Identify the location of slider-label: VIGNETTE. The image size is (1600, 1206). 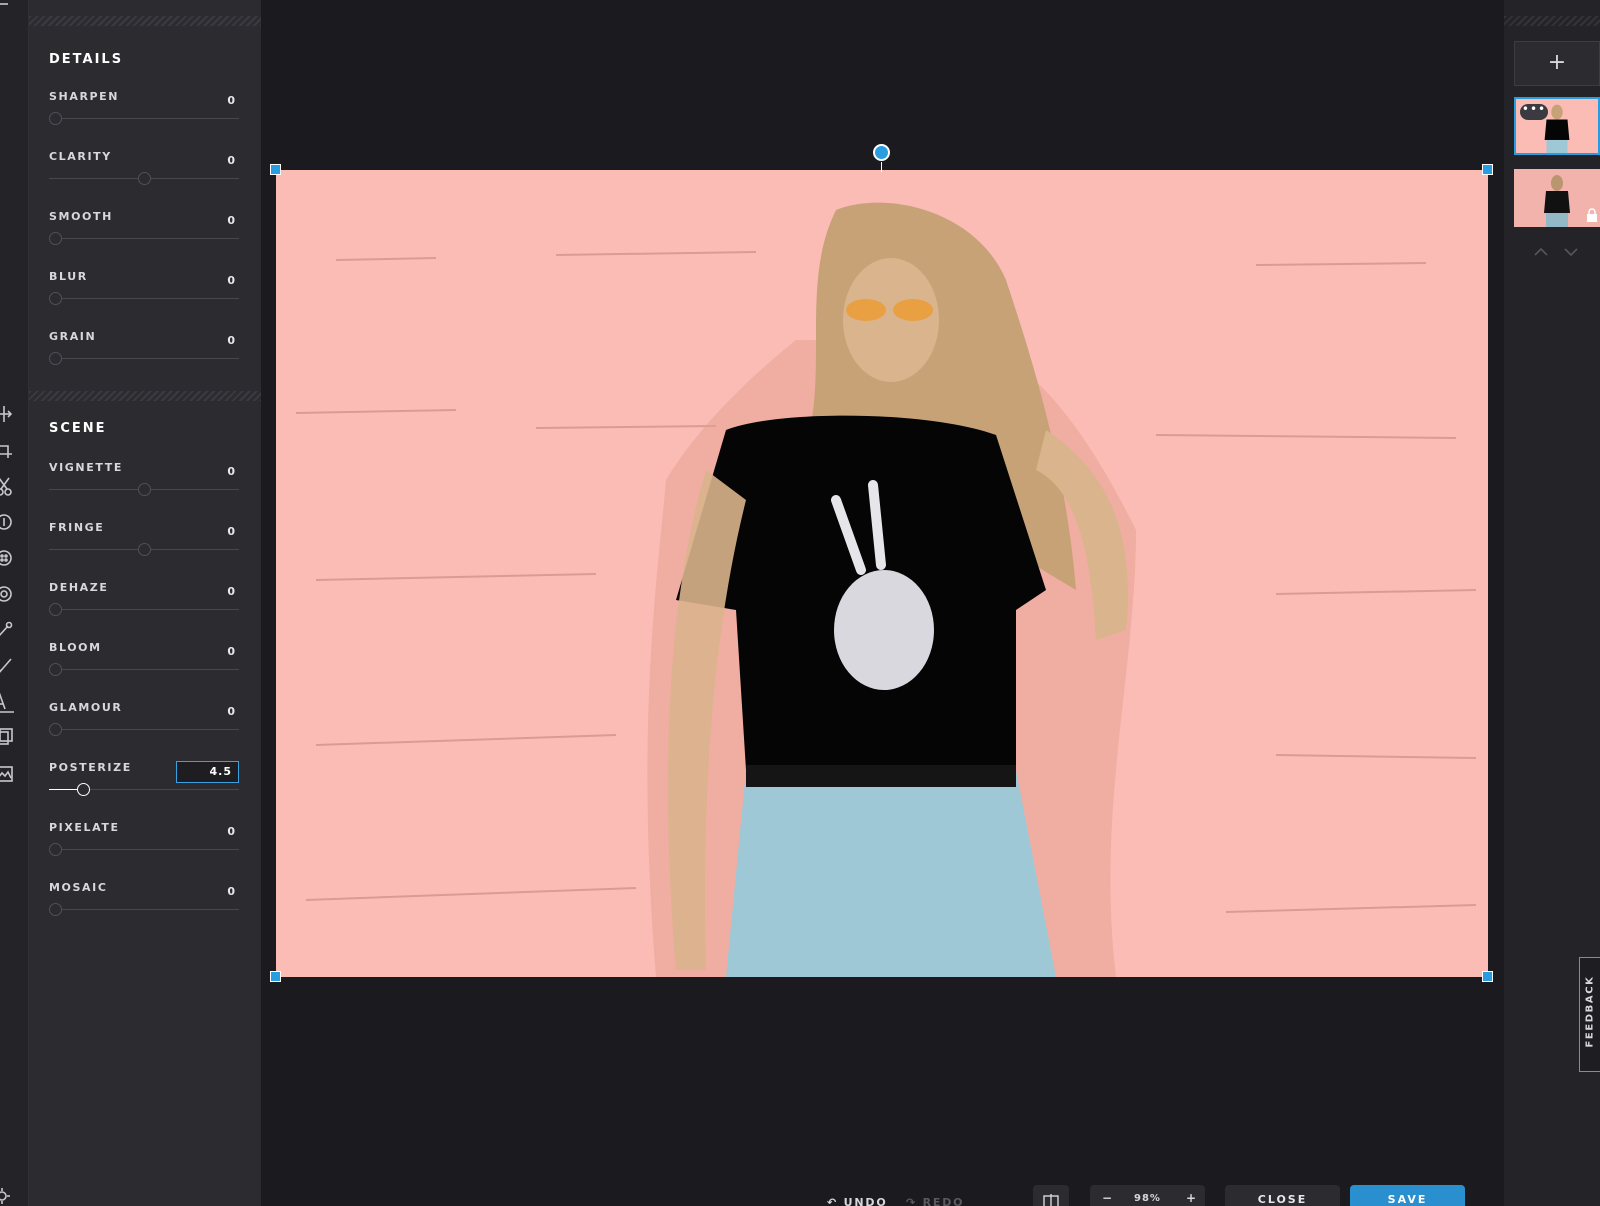
(86, 467).